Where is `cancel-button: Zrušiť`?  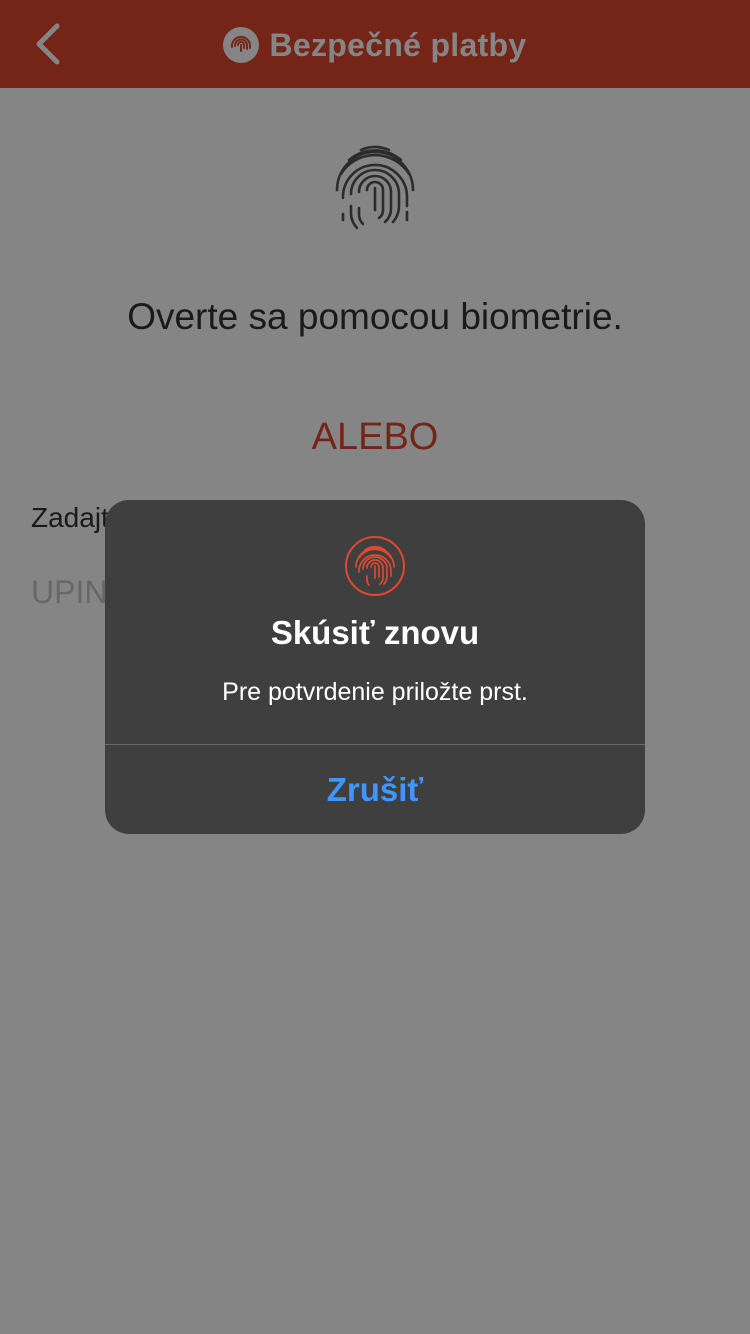
cancel-button: Zrušiť is located at coordinates (375, 789).